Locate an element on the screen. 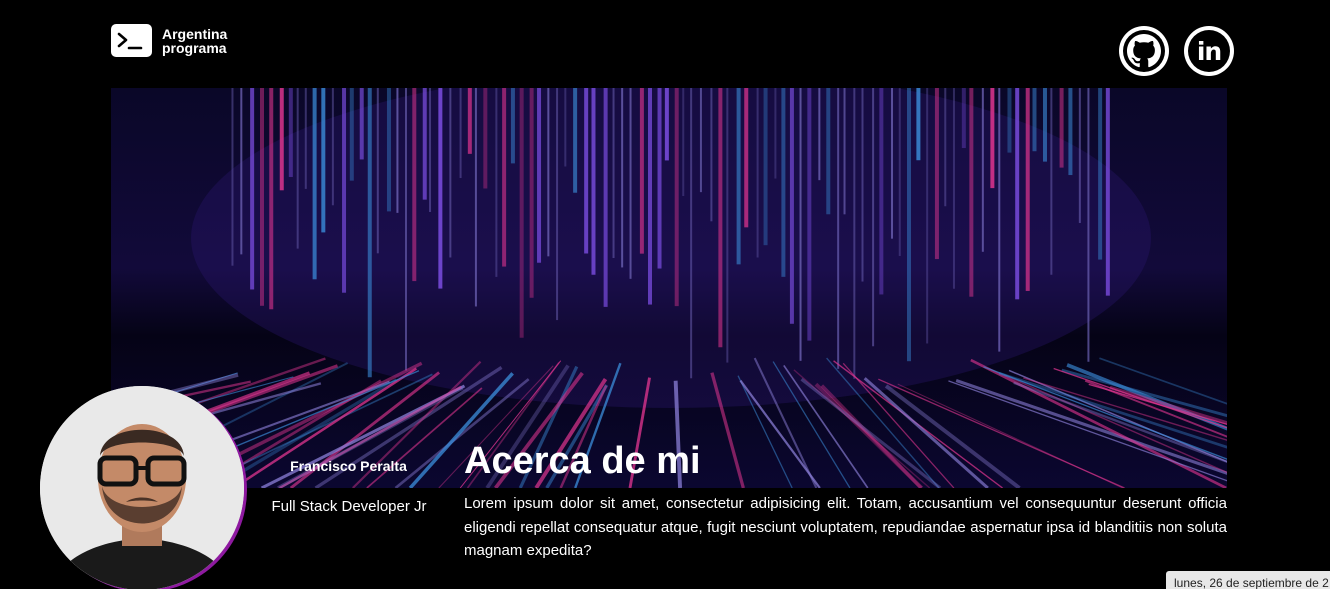 The height and width of the screenshot is (589, 1330). logo-text: Argentina programa is located at coordinates (194, 41).